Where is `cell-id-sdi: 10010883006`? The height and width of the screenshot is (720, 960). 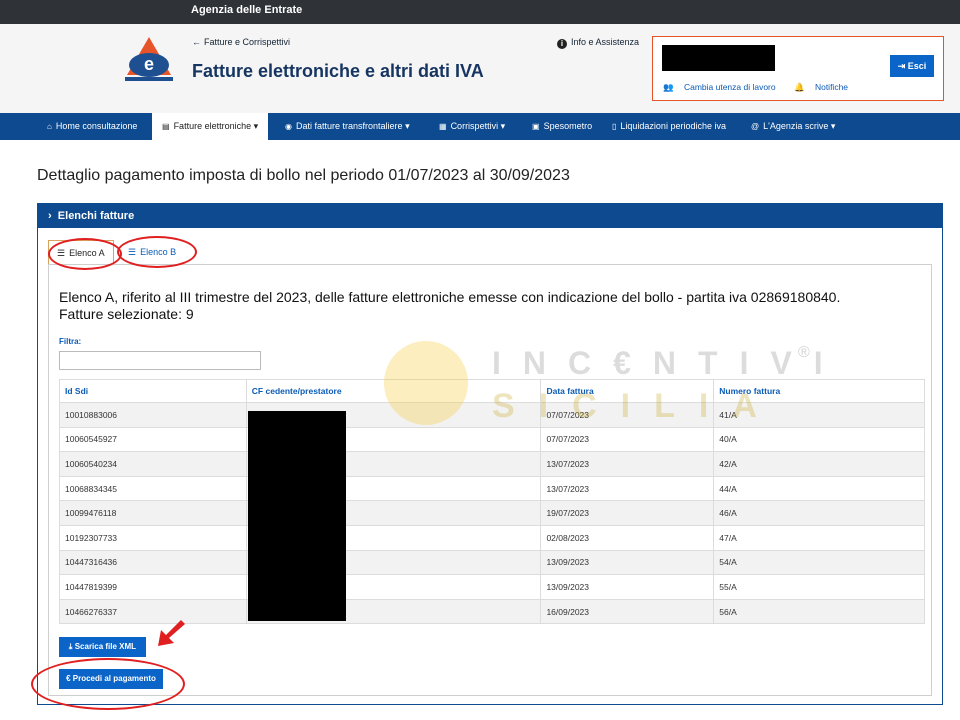
cell-id-sdi: 10010883006 is located at coordinates (153, 415).